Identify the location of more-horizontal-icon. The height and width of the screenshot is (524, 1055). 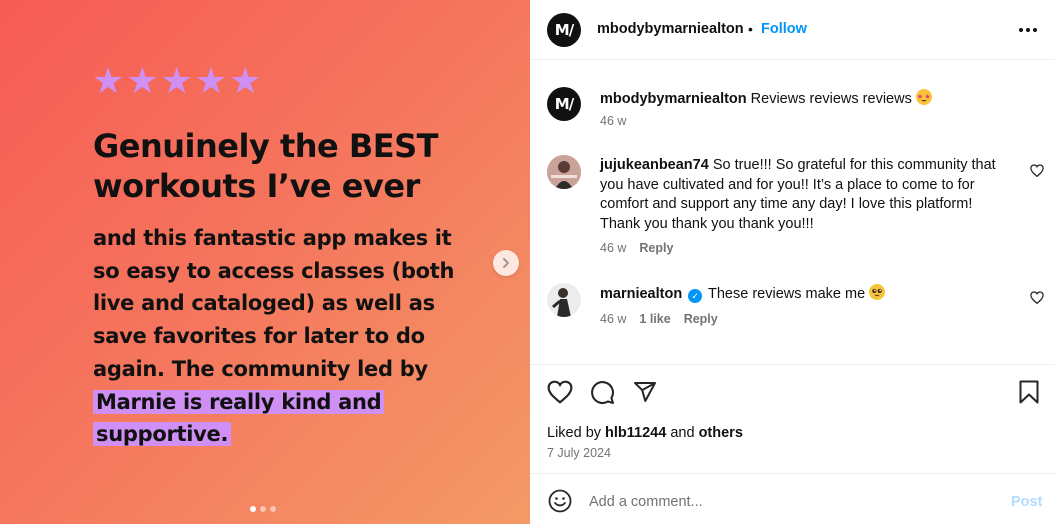
(1028, 30).